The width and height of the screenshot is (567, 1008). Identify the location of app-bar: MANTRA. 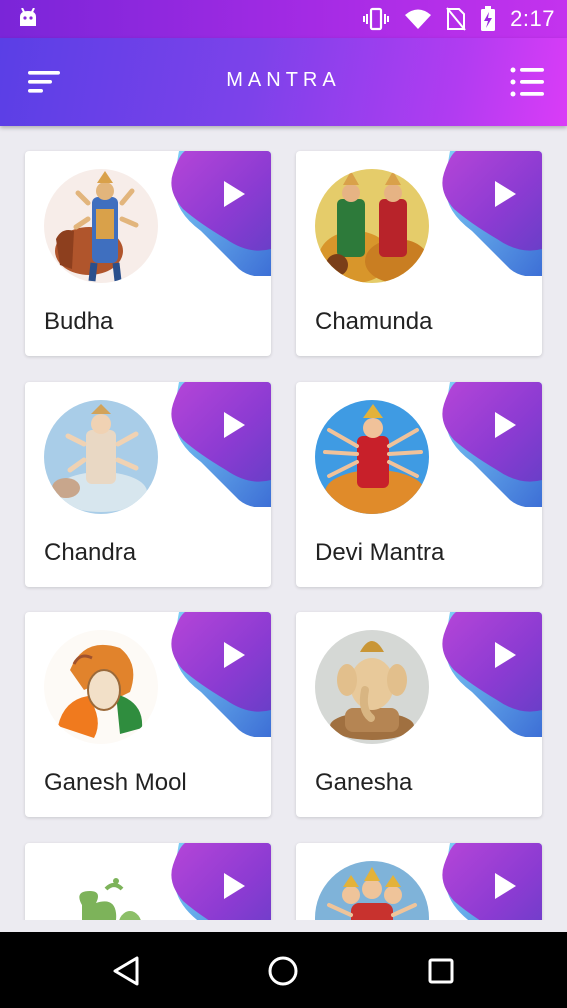
(283, 82).